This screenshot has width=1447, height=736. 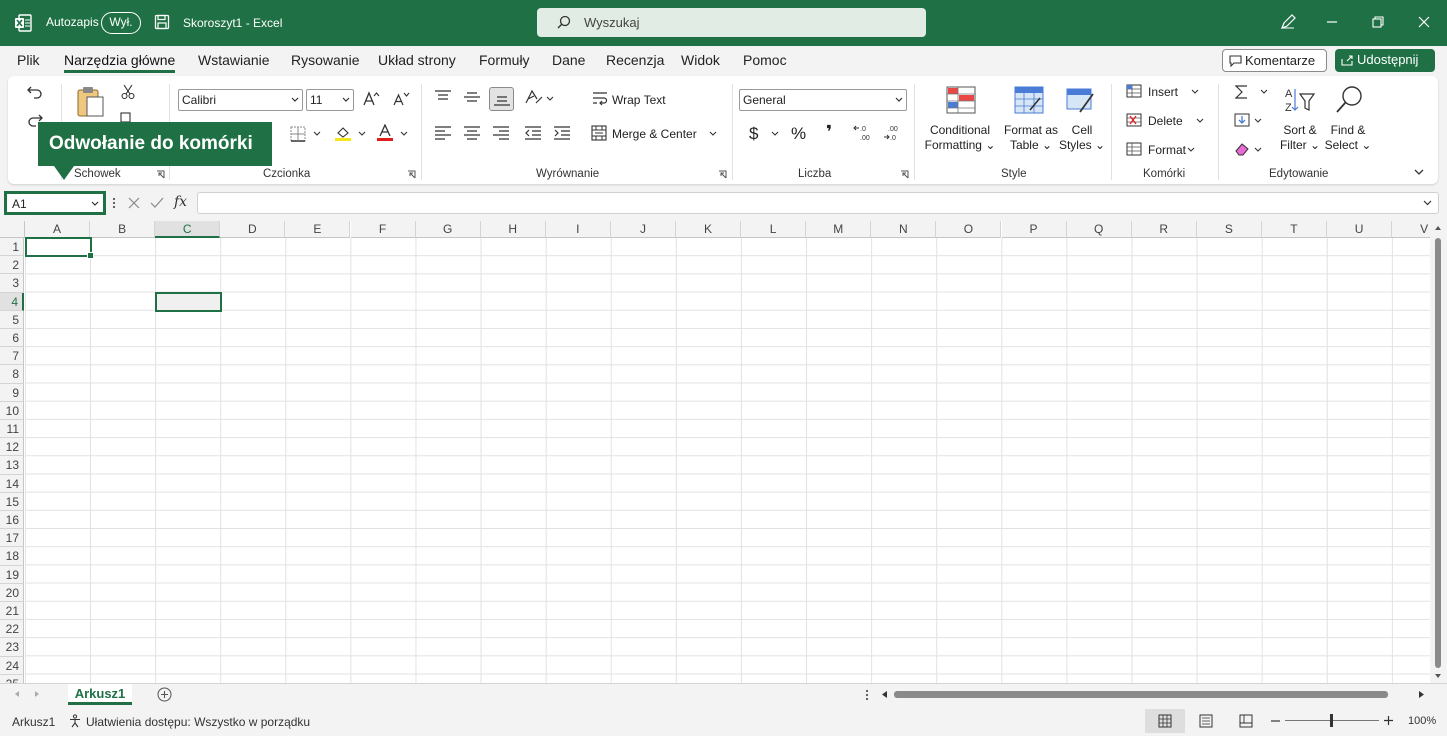 What do you see at coordinates (961, 100) in the screenshot?
I see `conditional-formatting-icon` at bounding box center [961, 100].